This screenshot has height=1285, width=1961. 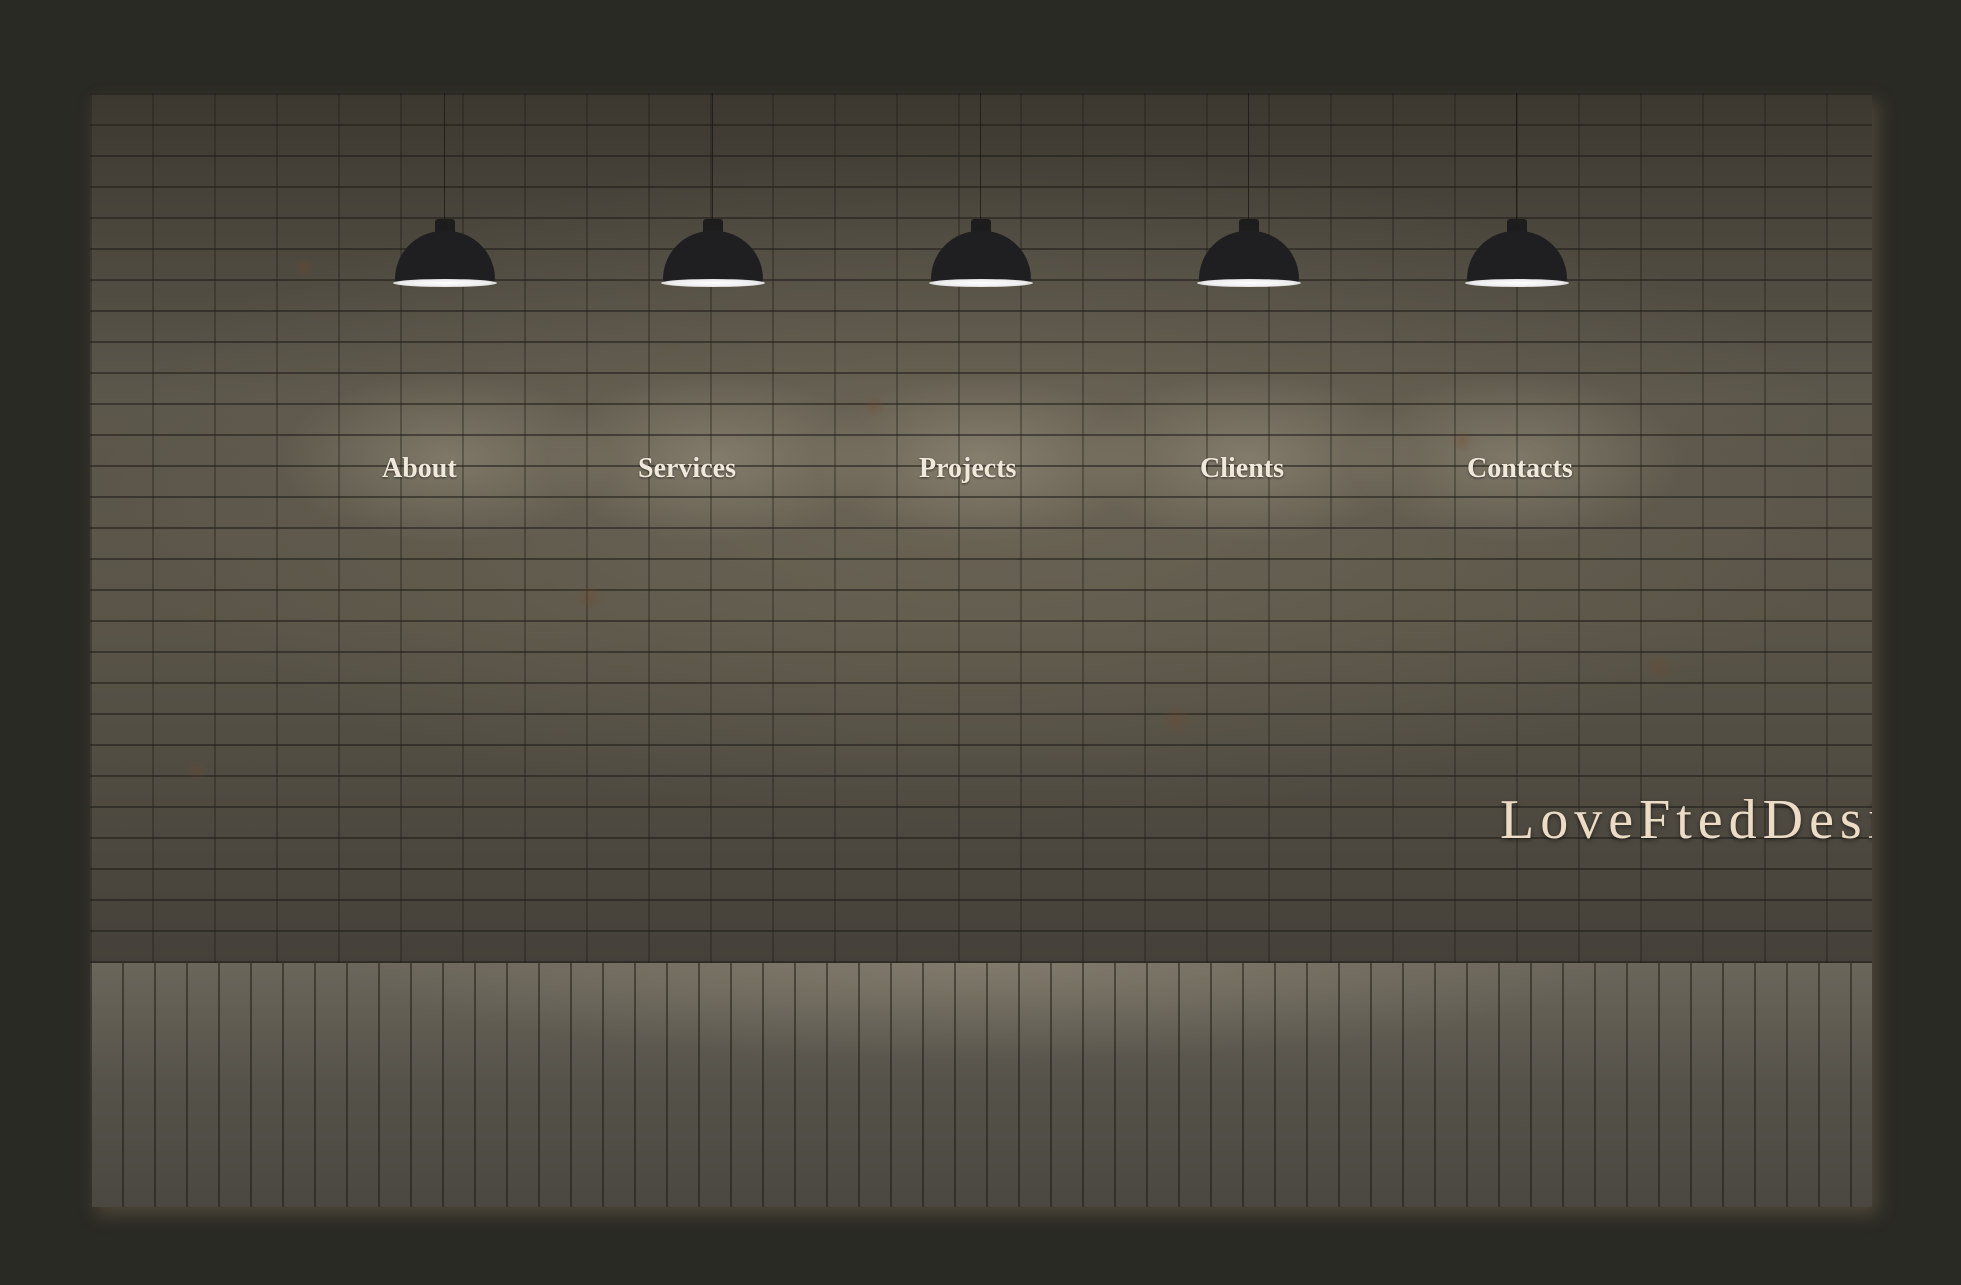 What do you see at coordinates (419, 469) in the screenshot?
I see `nav-link-about: About` at bounding box center [419, 469].